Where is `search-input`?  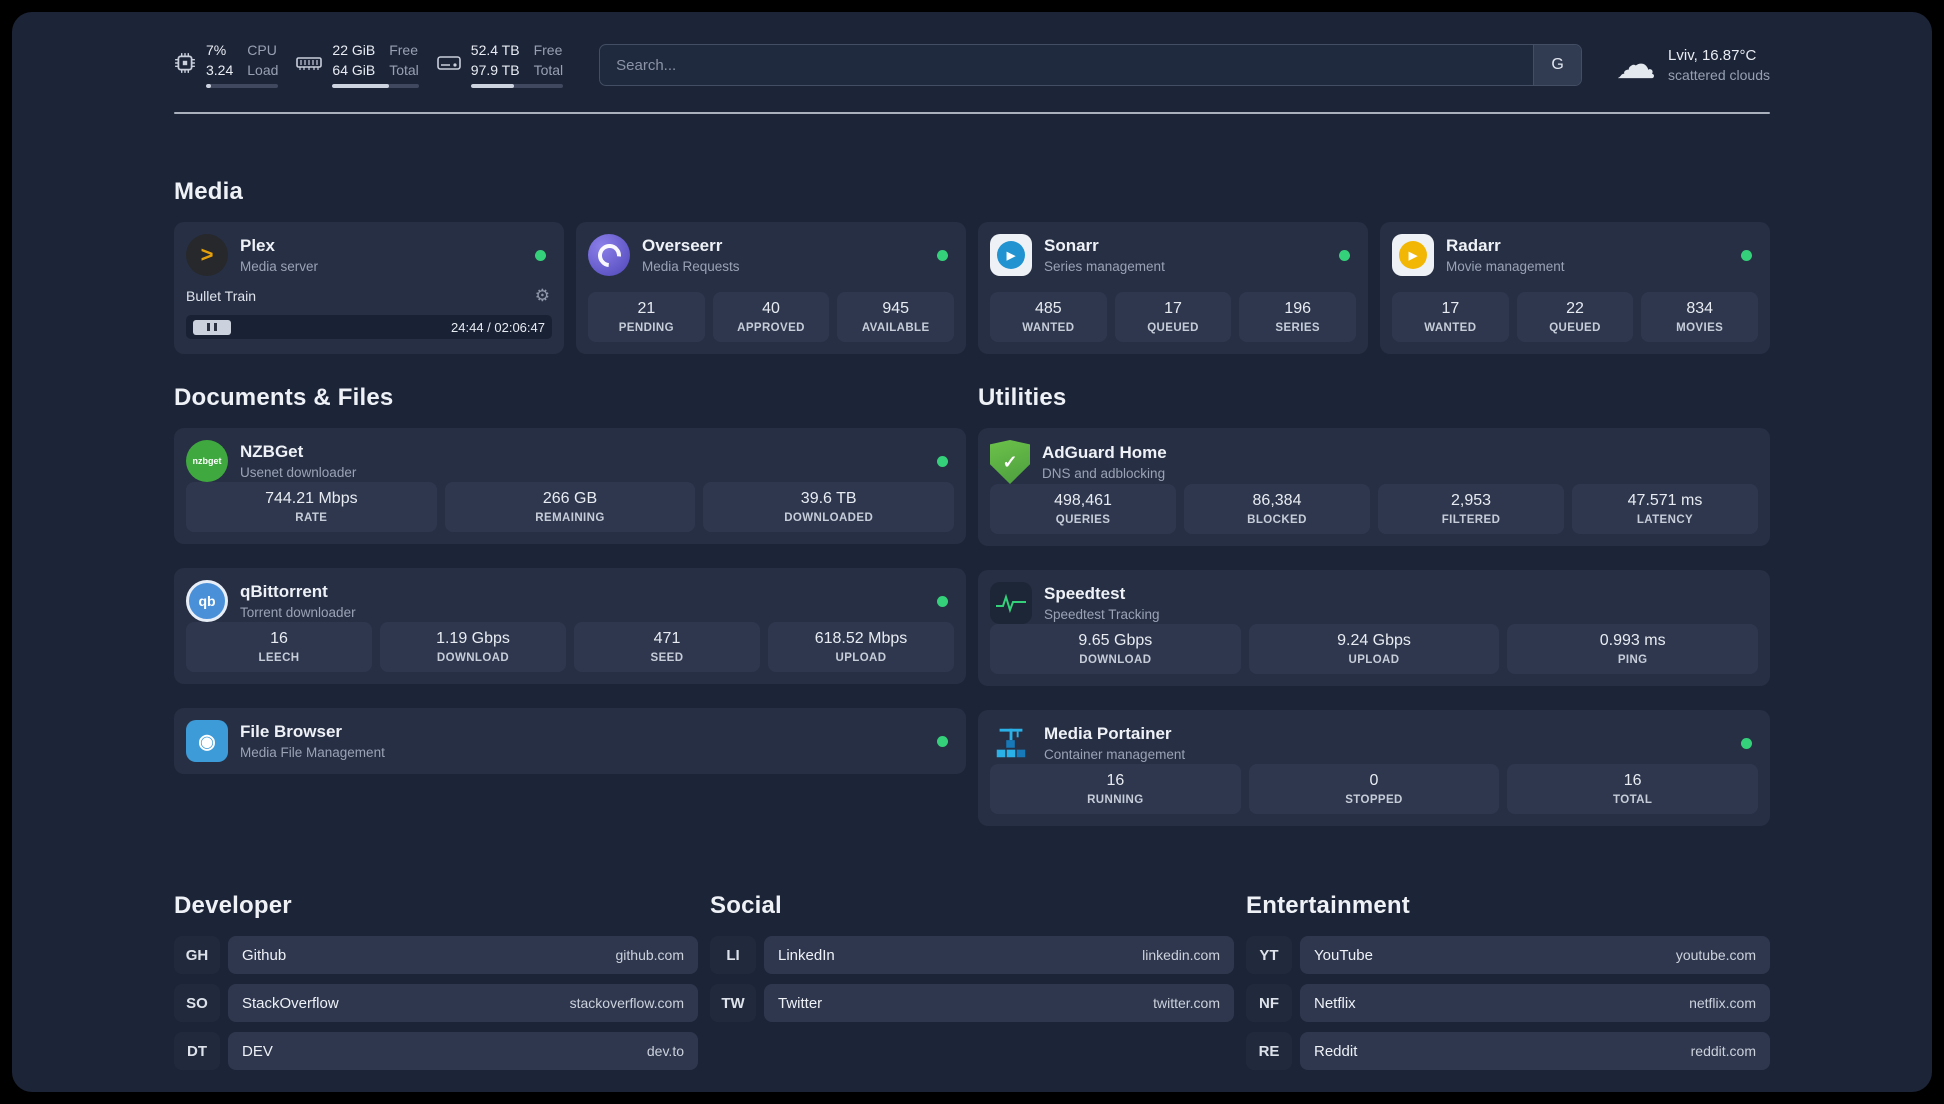
search-input is located at coordinates (1067, 65).